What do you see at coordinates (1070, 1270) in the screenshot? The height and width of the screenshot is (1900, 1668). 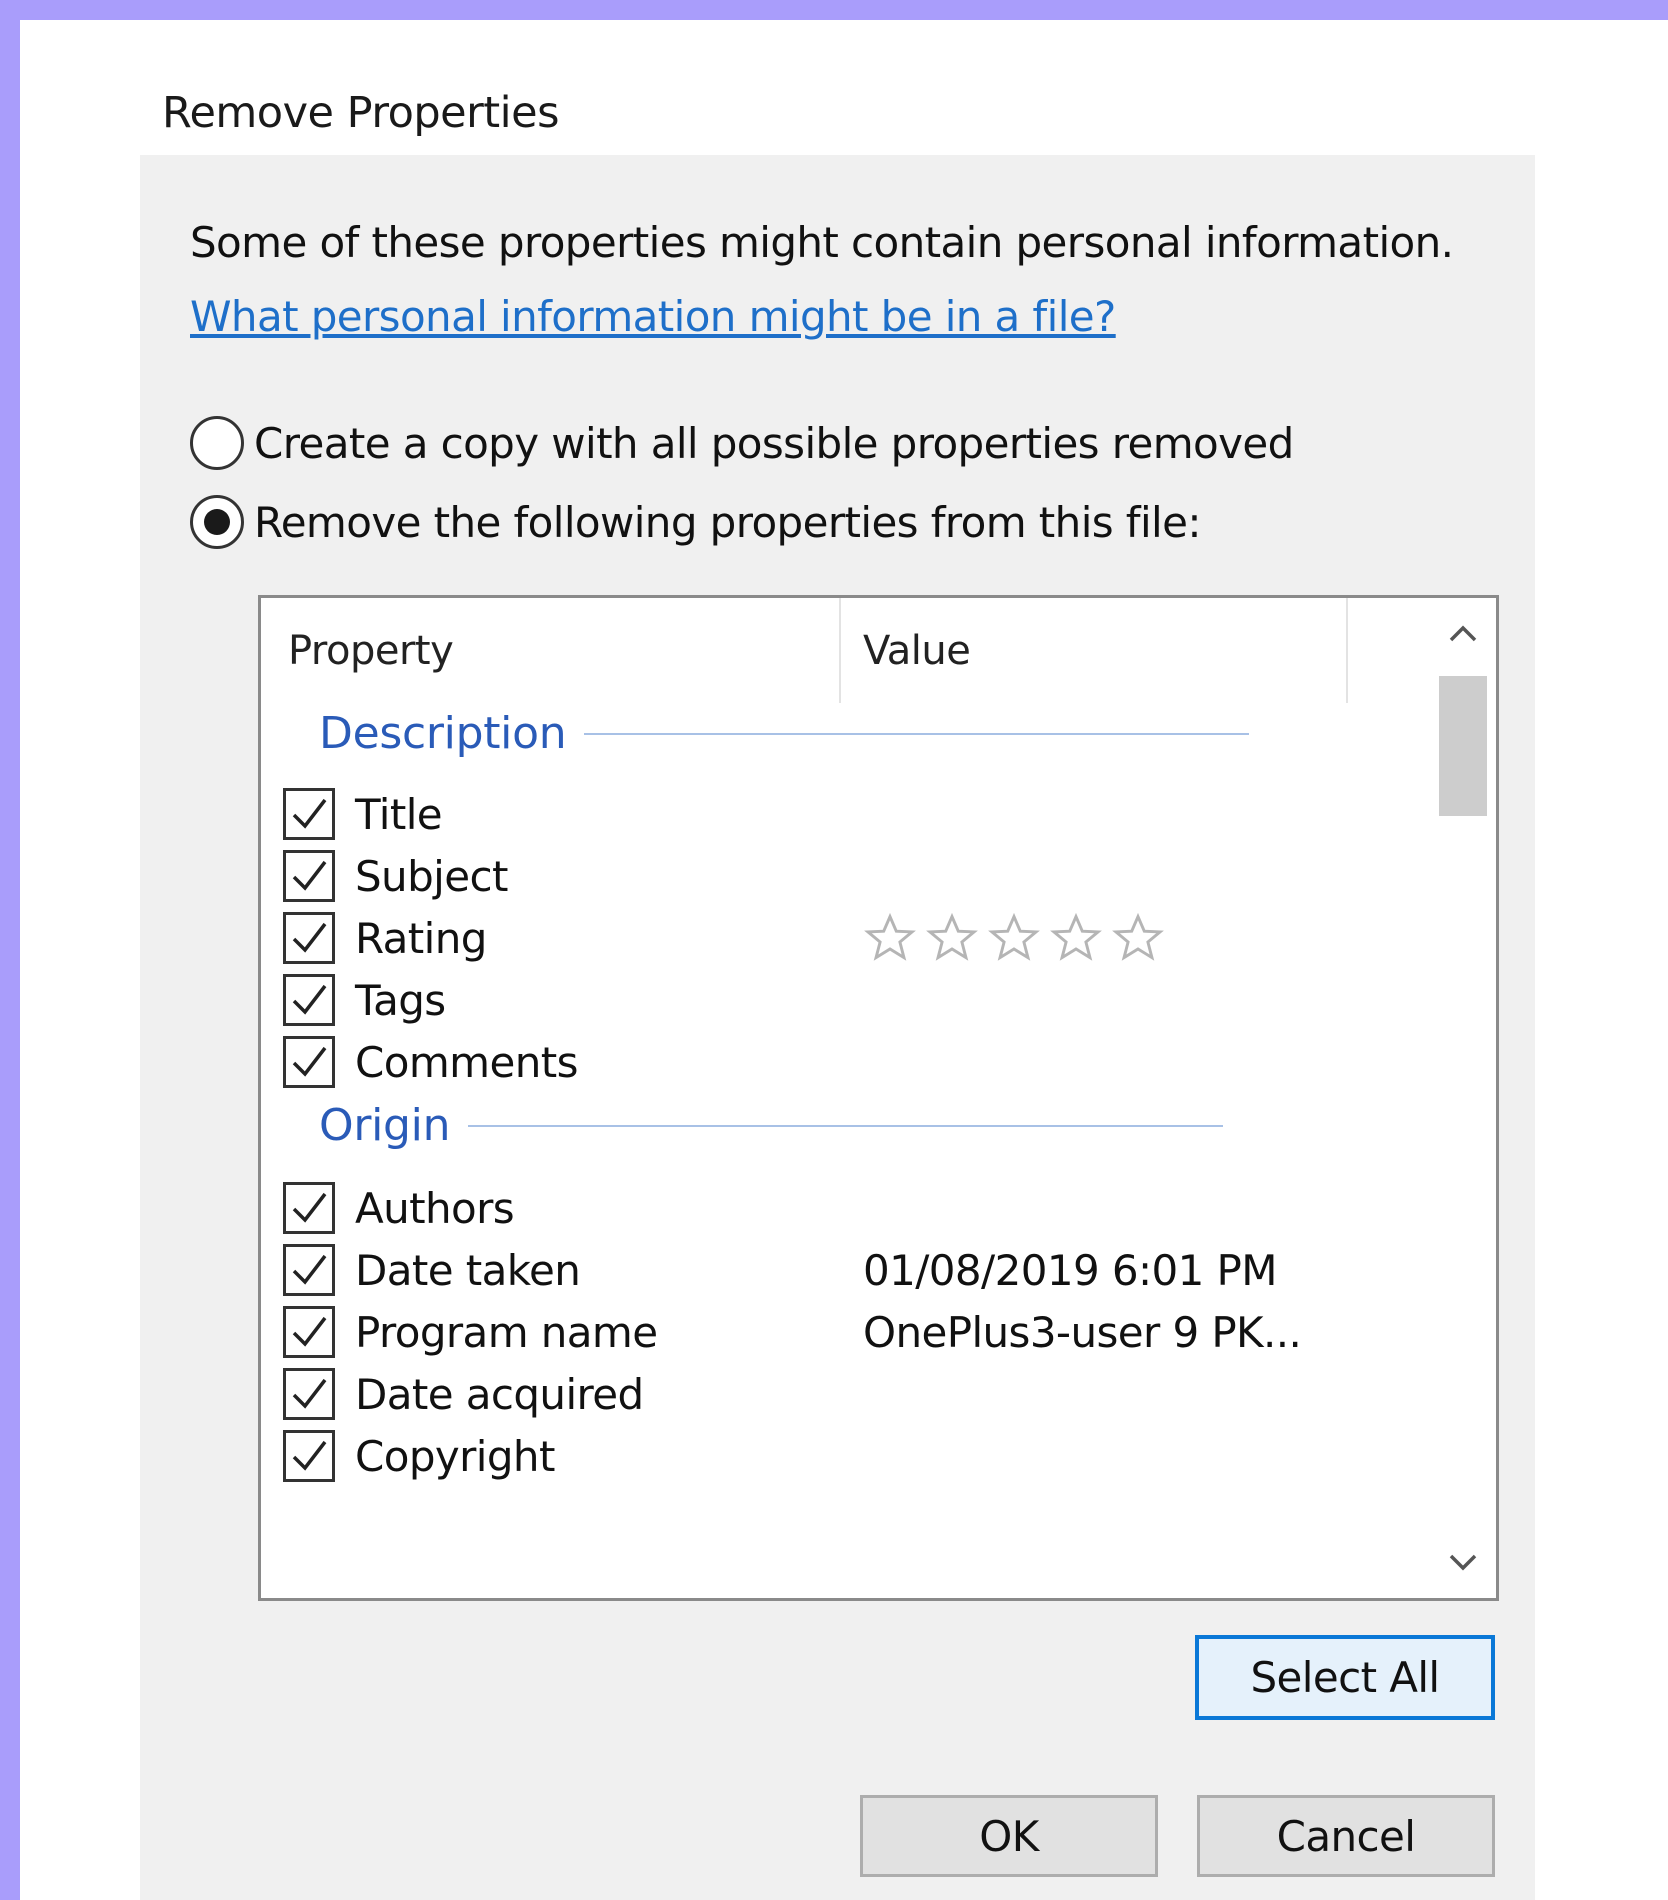 I see `property-value: 01/08/2019 6:01 PM` at bounding box center [1070, 1270].